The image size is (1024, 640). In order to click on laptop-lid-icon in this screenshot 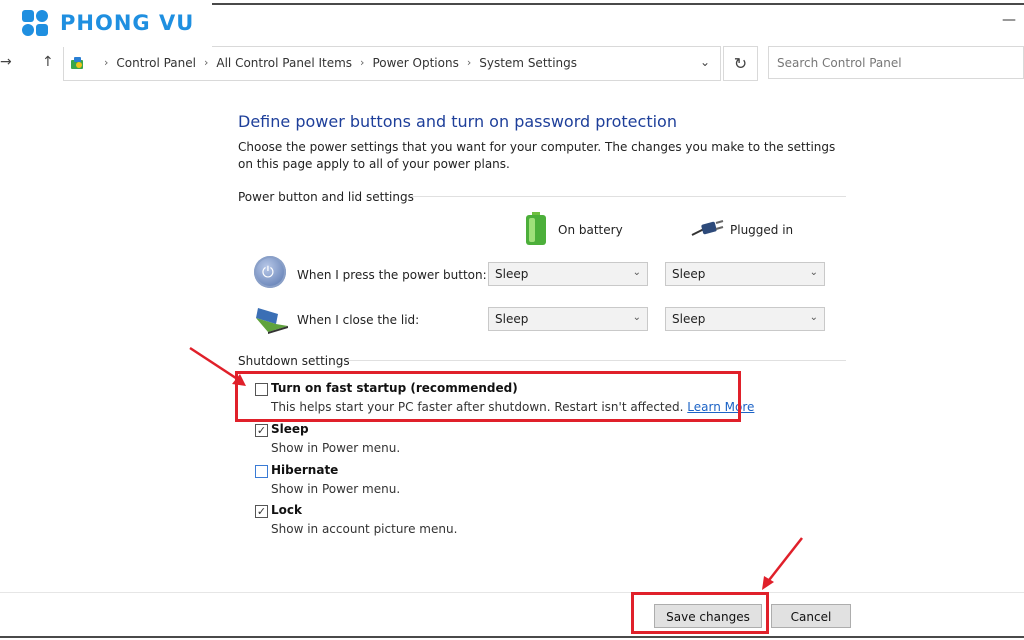, I will do `click(272, 321)`.